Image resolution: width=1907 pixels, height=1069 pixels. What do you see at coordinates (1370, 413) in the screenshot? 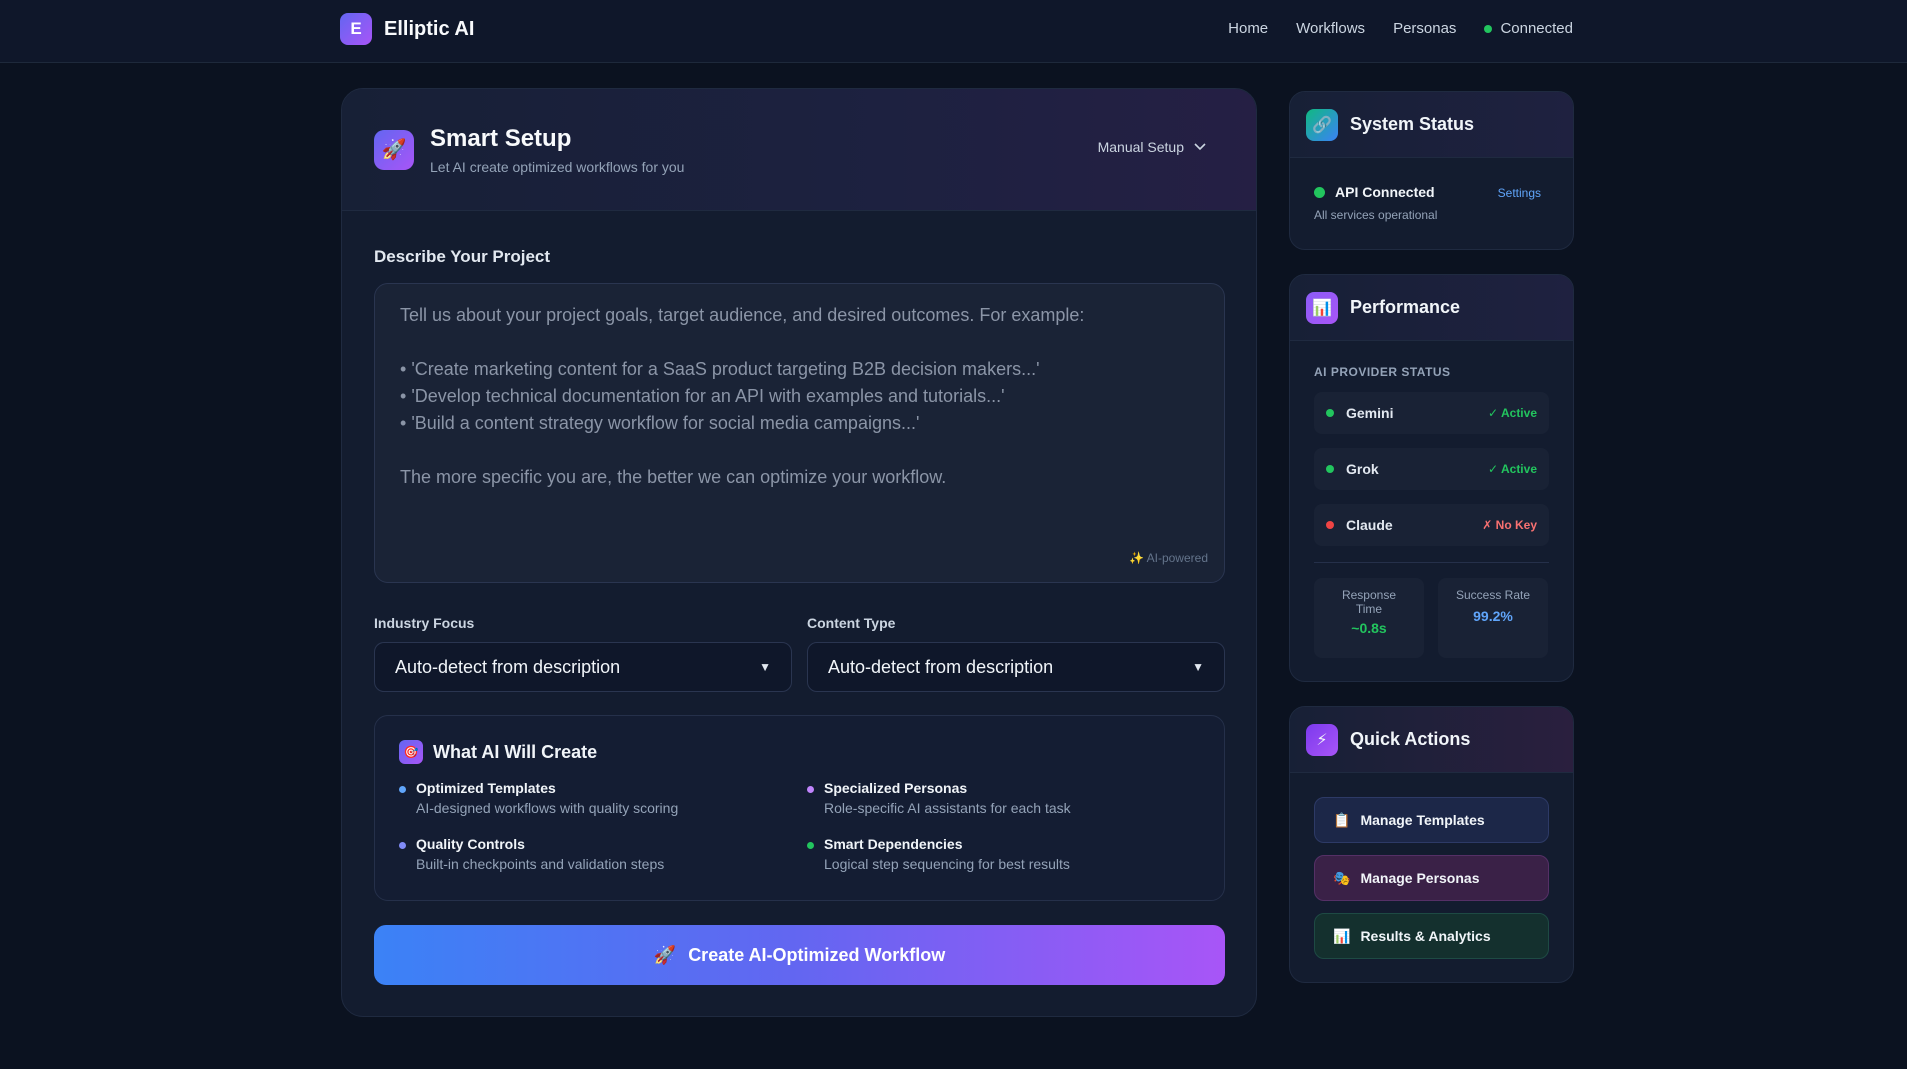
I see `provider-name: Gemini` at bounding box center [1370, 413].